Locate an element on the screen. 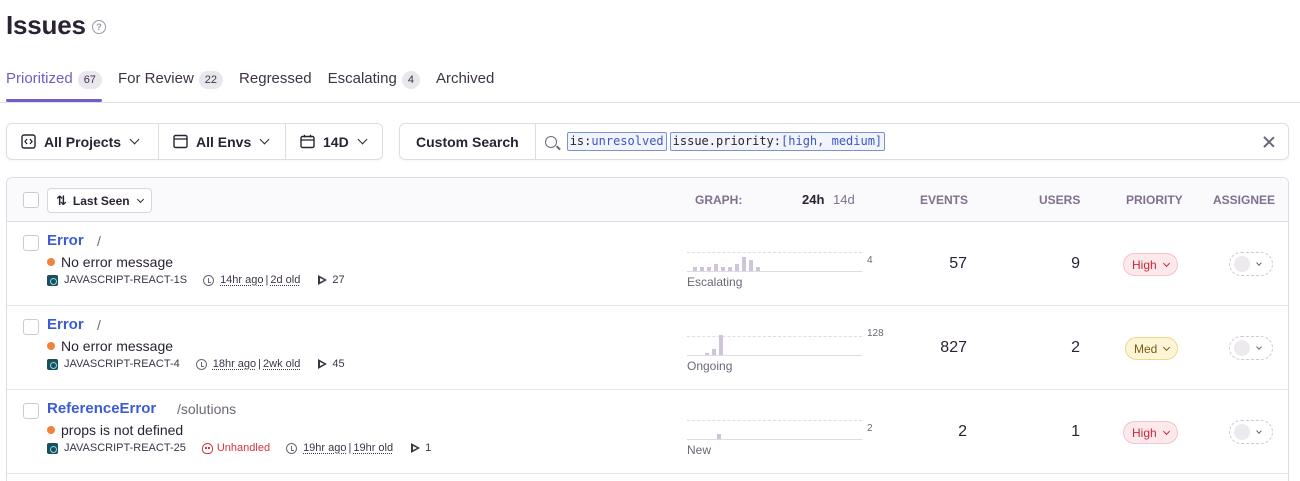 Image resolution: width=1300 pixels, height=481 pixels. issue-trend-label: Ongoing is located at coordinates (710, 366).